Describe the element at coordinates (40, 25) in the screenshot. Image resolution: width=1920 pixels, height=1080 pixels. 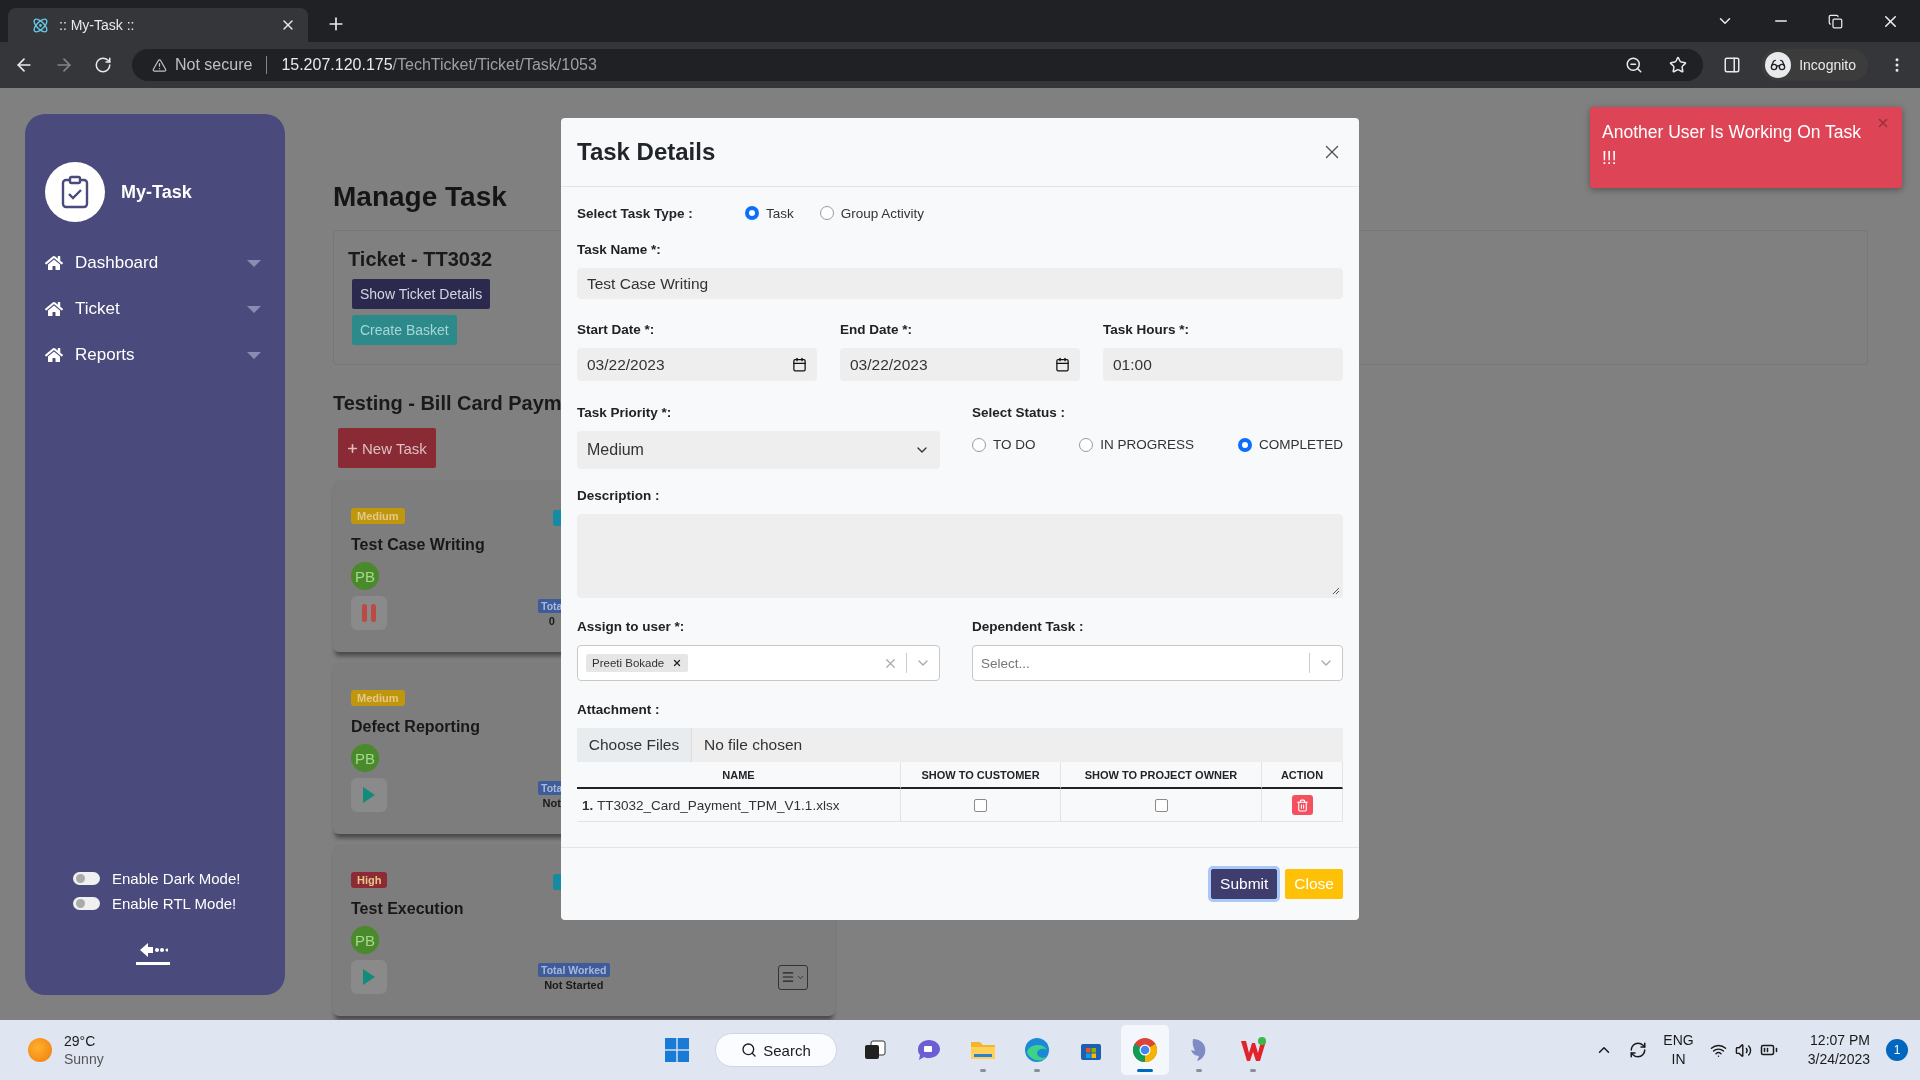
I see `atom-icon` at that location.